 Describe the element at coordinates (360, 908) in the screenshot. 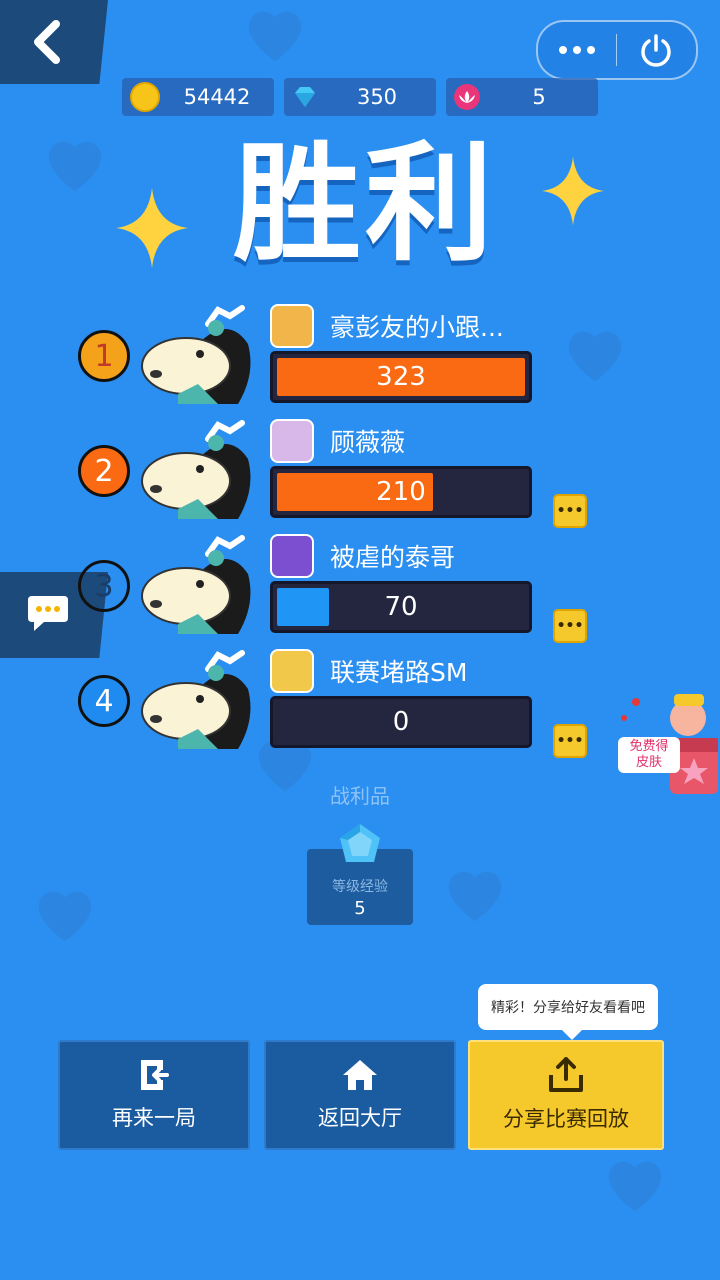

I see `loot-item-value: 5` at that location.